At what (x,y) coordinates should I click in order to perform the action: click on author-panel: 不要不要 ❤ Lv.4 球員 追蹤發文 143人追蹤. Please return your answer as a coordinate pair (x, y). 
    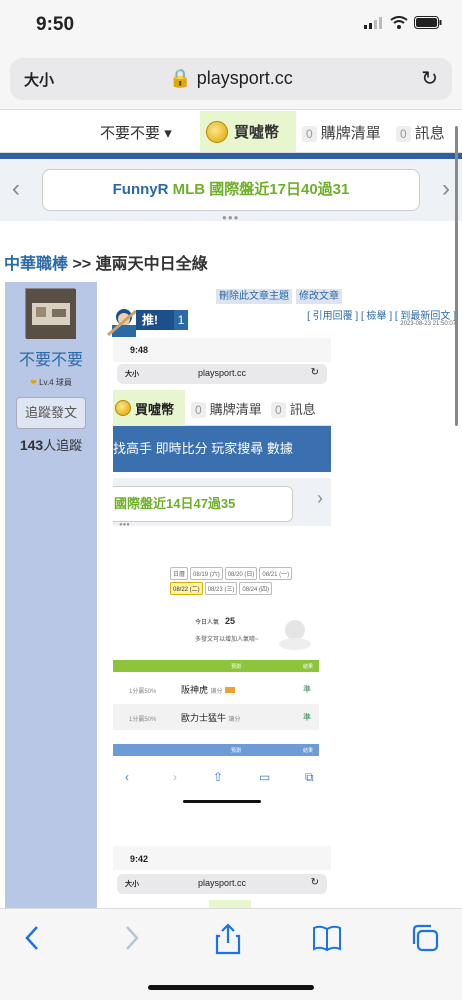
    Looking at the image, I should click on (51, 597).